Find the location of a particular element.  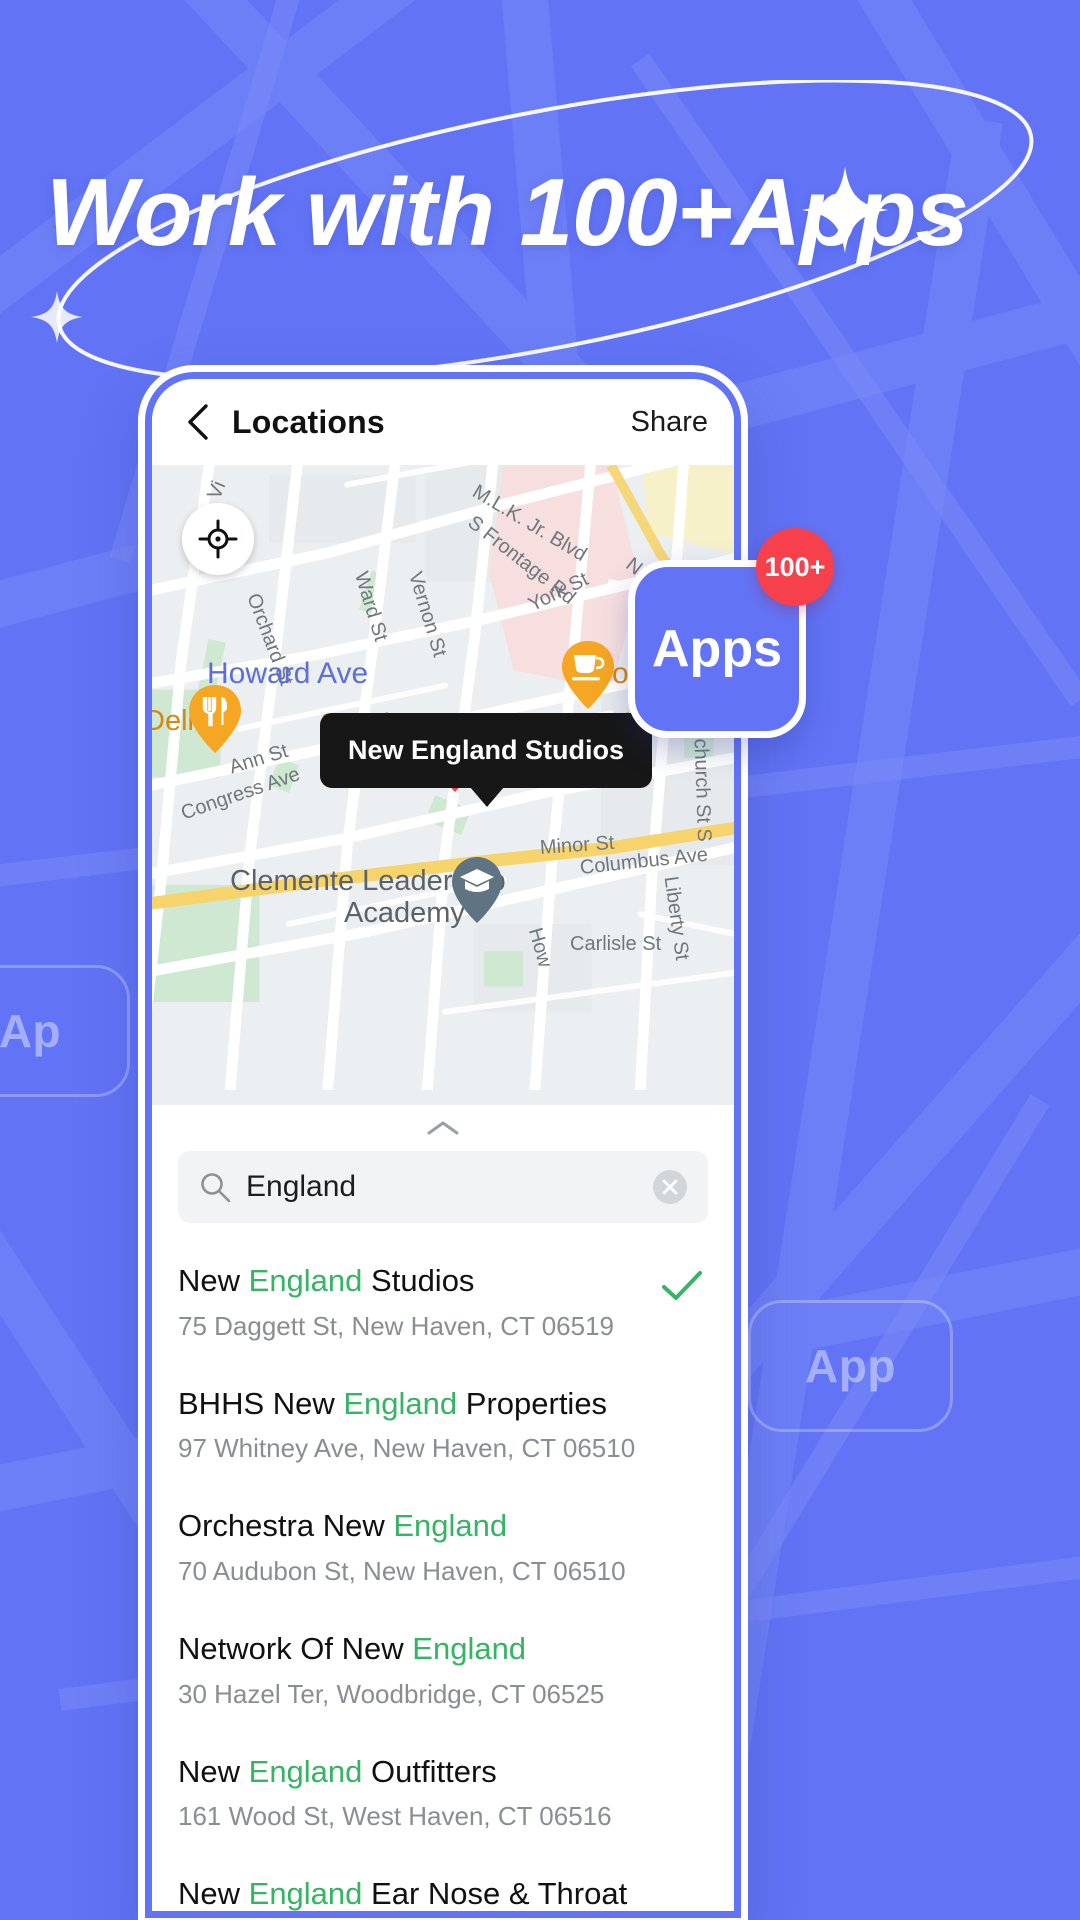

result-address: 30 Hazel Ter, Woodbridge, CT 06525 is located at coordinates (391, 1693).